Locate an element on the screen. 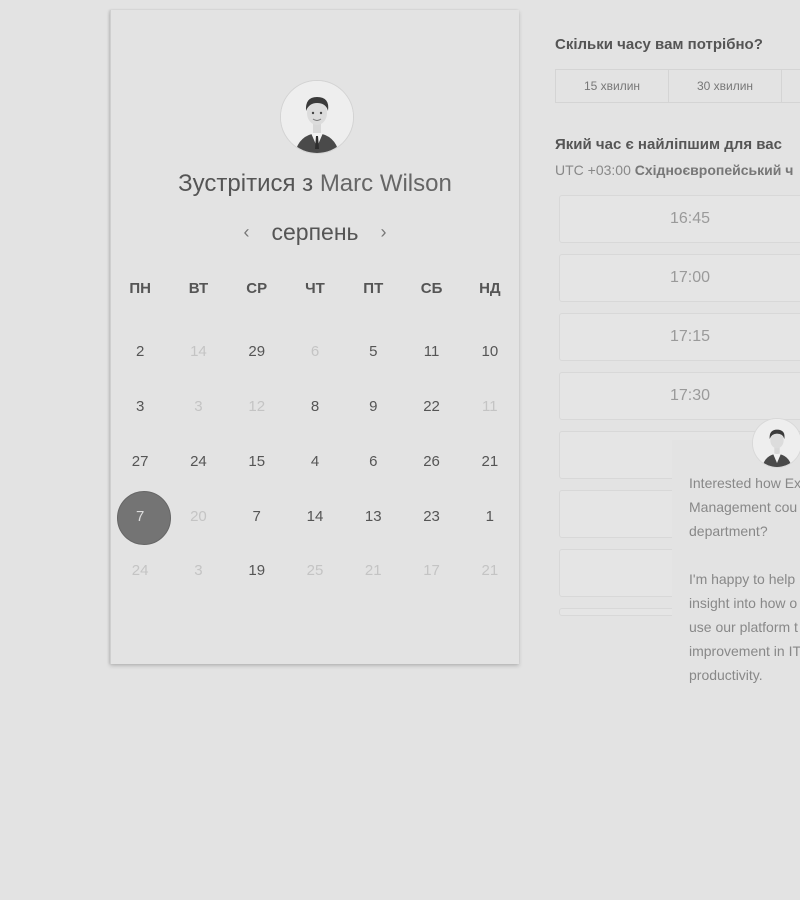  chat-text-line: department? is located at coordinates (728, 531).